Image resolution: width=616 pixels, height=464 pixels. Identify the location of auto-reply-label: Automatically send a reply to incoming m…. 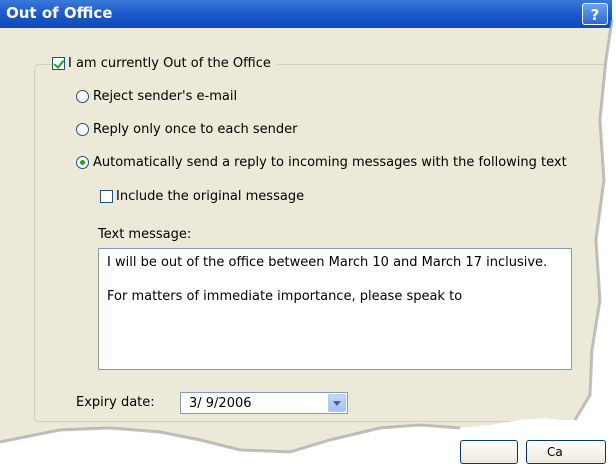
(330, 162).